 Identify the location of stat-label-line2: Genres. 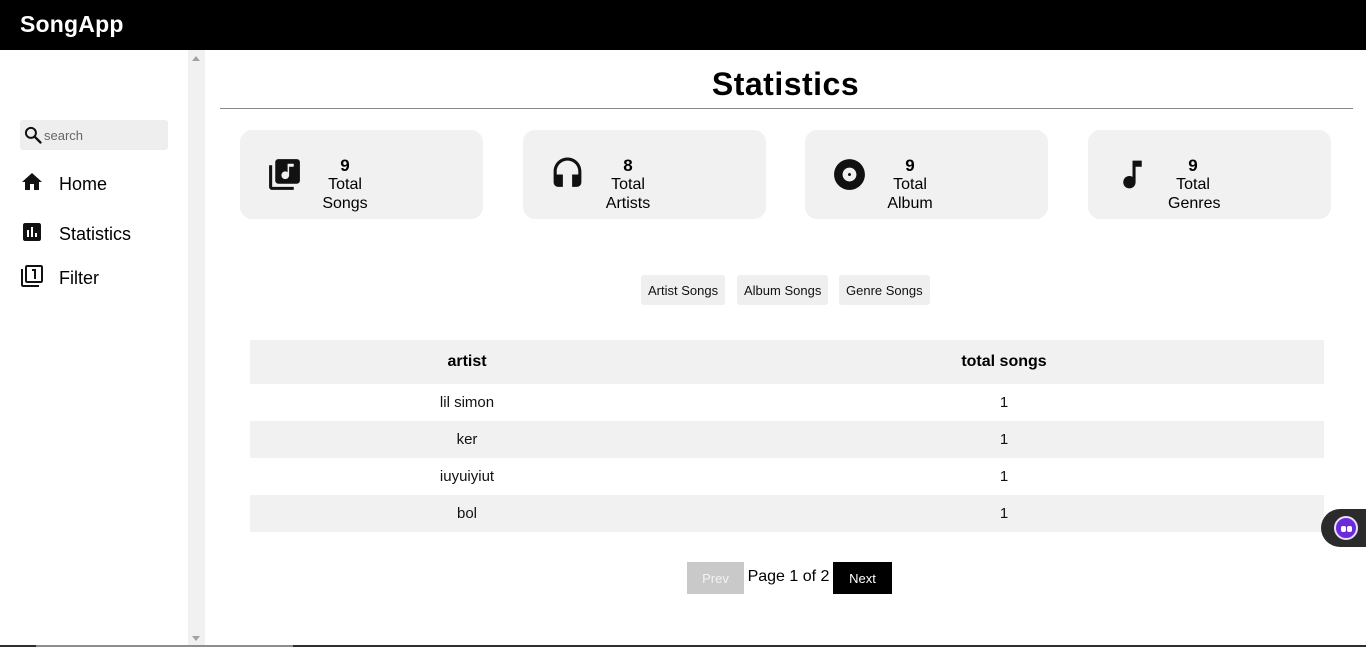
(1194, 203).